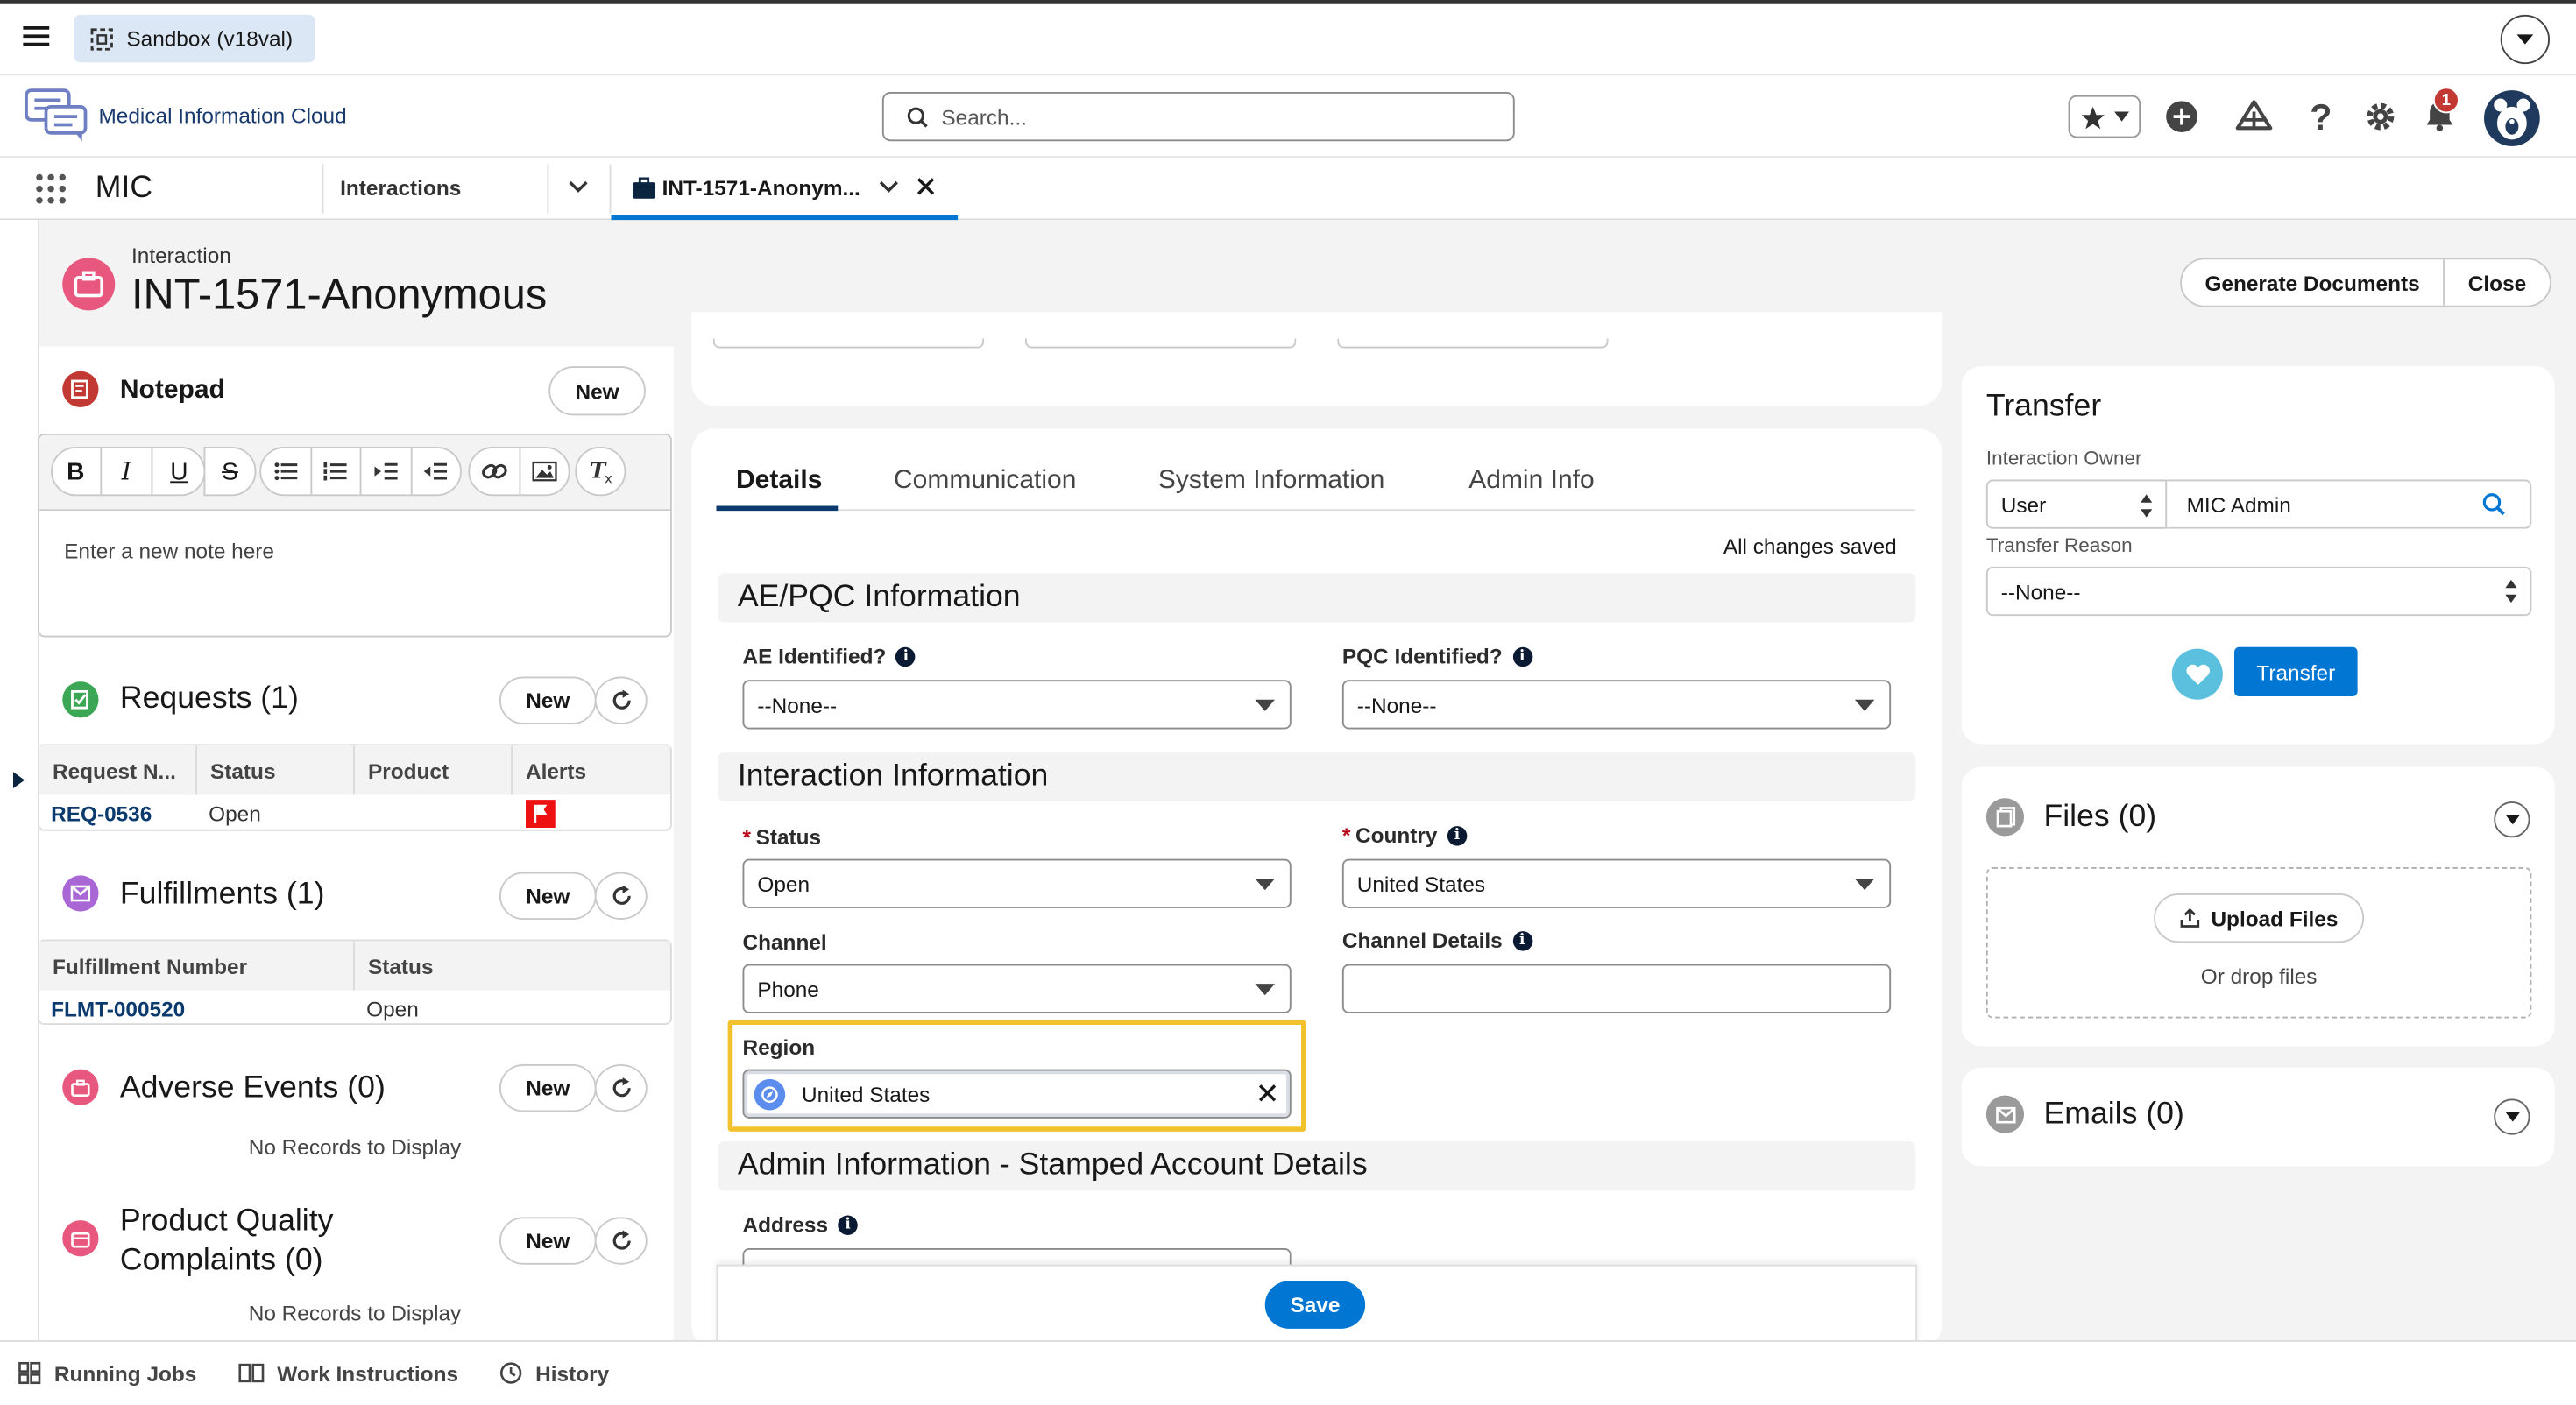  I want to click on files-icon, so click(2004, 818).